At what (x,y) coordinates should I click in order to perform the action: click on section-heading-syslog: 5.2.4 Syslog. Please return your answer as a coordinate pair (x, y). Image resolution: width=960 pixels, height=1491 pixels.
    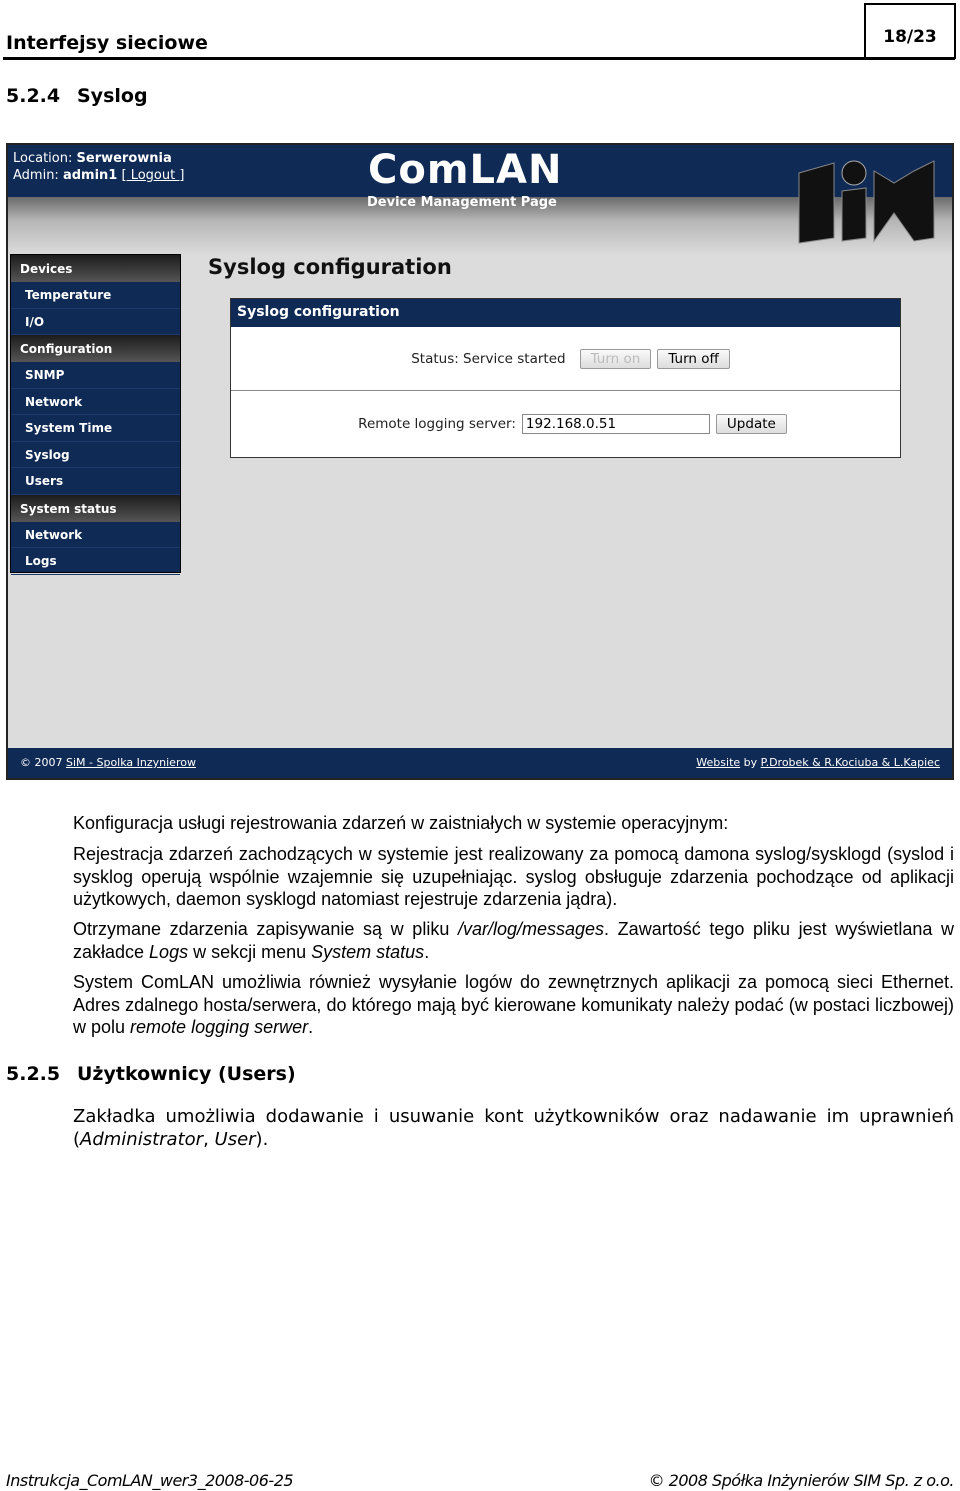
    Looking at the image, I should click on (77, 96).